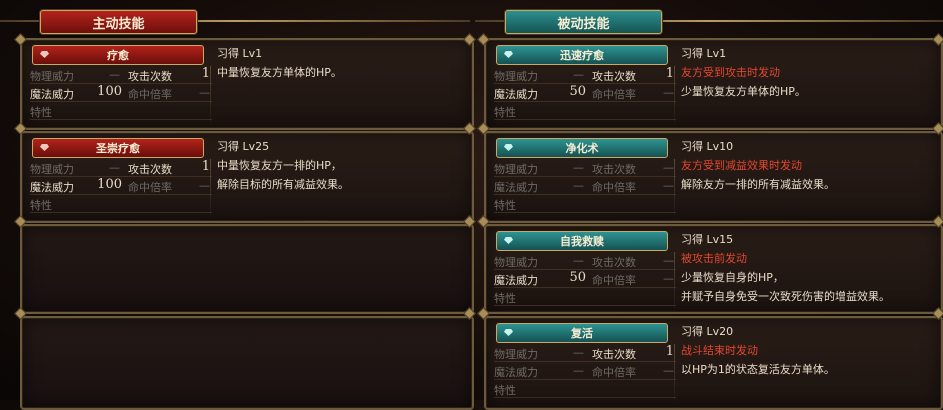 The height and width of the screenshot is (410, 943). What do you see at coordinates (707, 331) in the screenshot?
I see `learn-level: 习得 Lv20` at bounding box center [707, 331].